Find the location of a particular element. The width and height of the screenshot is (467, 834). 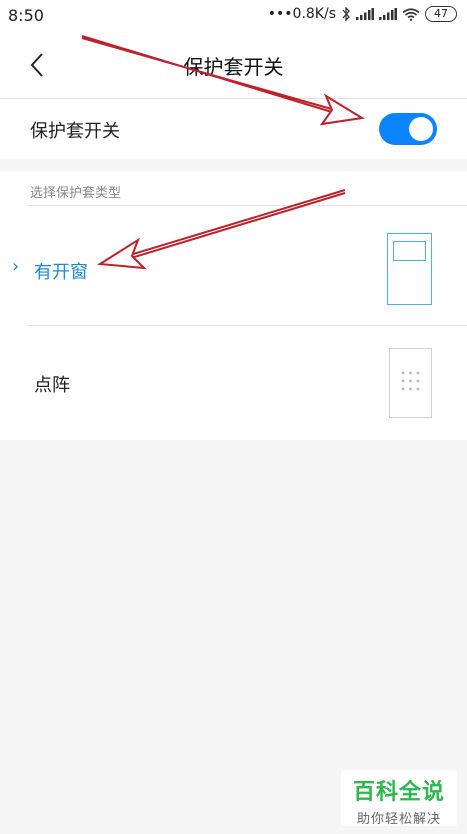

wifi-icon is located at coordinates (411, 14).